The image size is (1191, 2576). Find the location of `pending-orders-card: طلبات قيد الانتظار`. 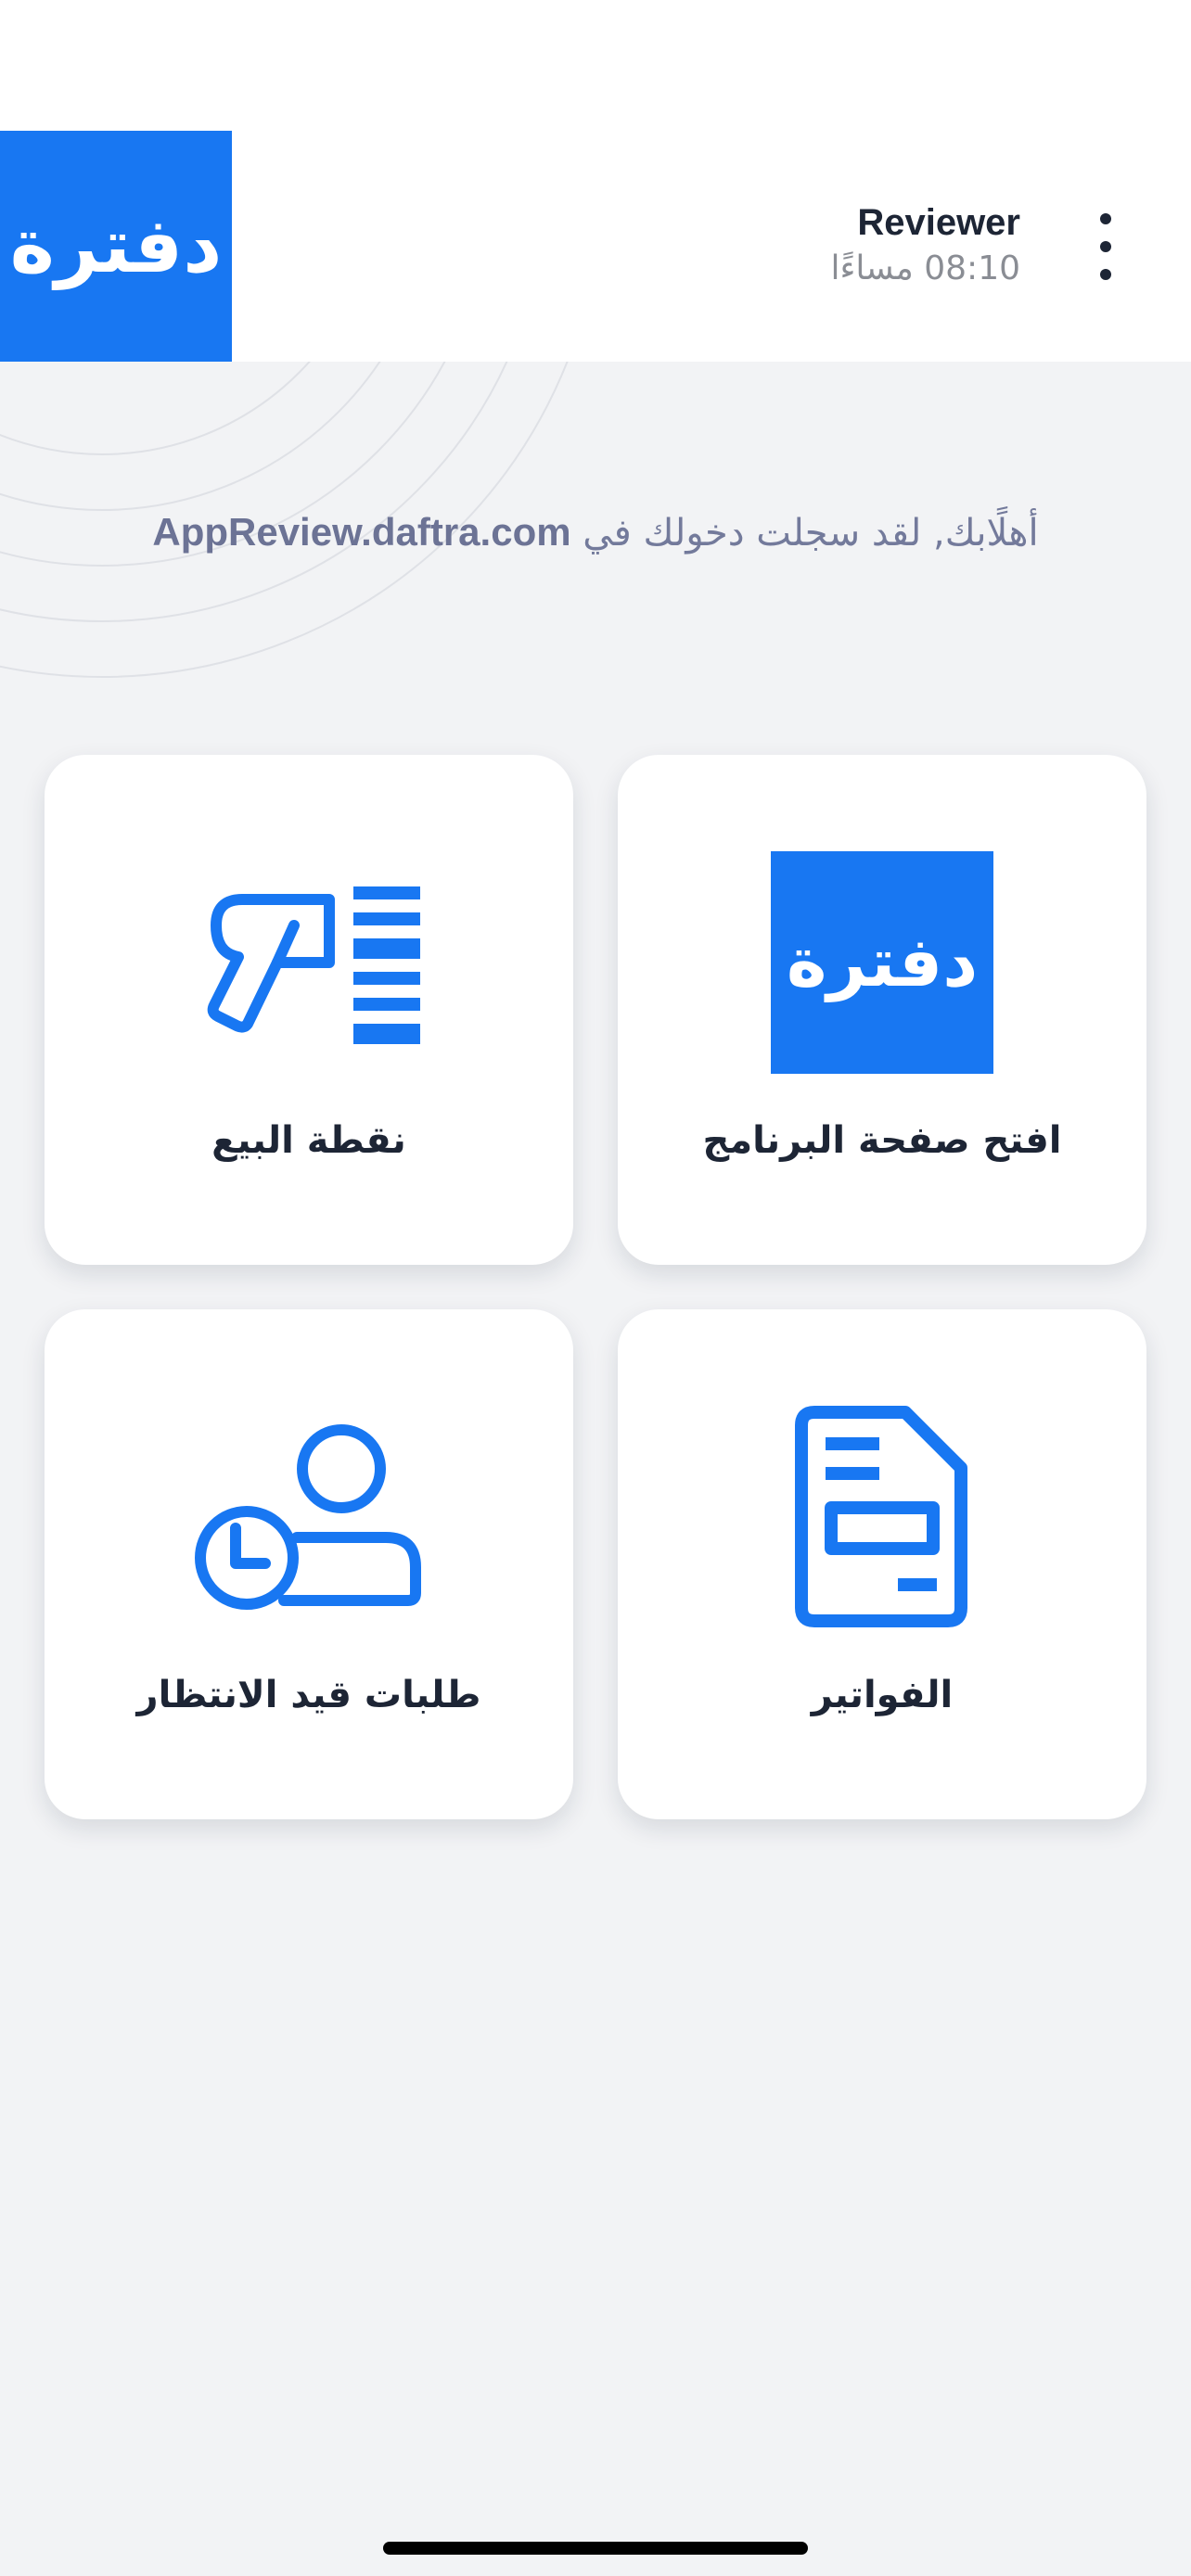

pending-orders-card: طلبات قيد الانتظار is located at coordinates (309, 1564).